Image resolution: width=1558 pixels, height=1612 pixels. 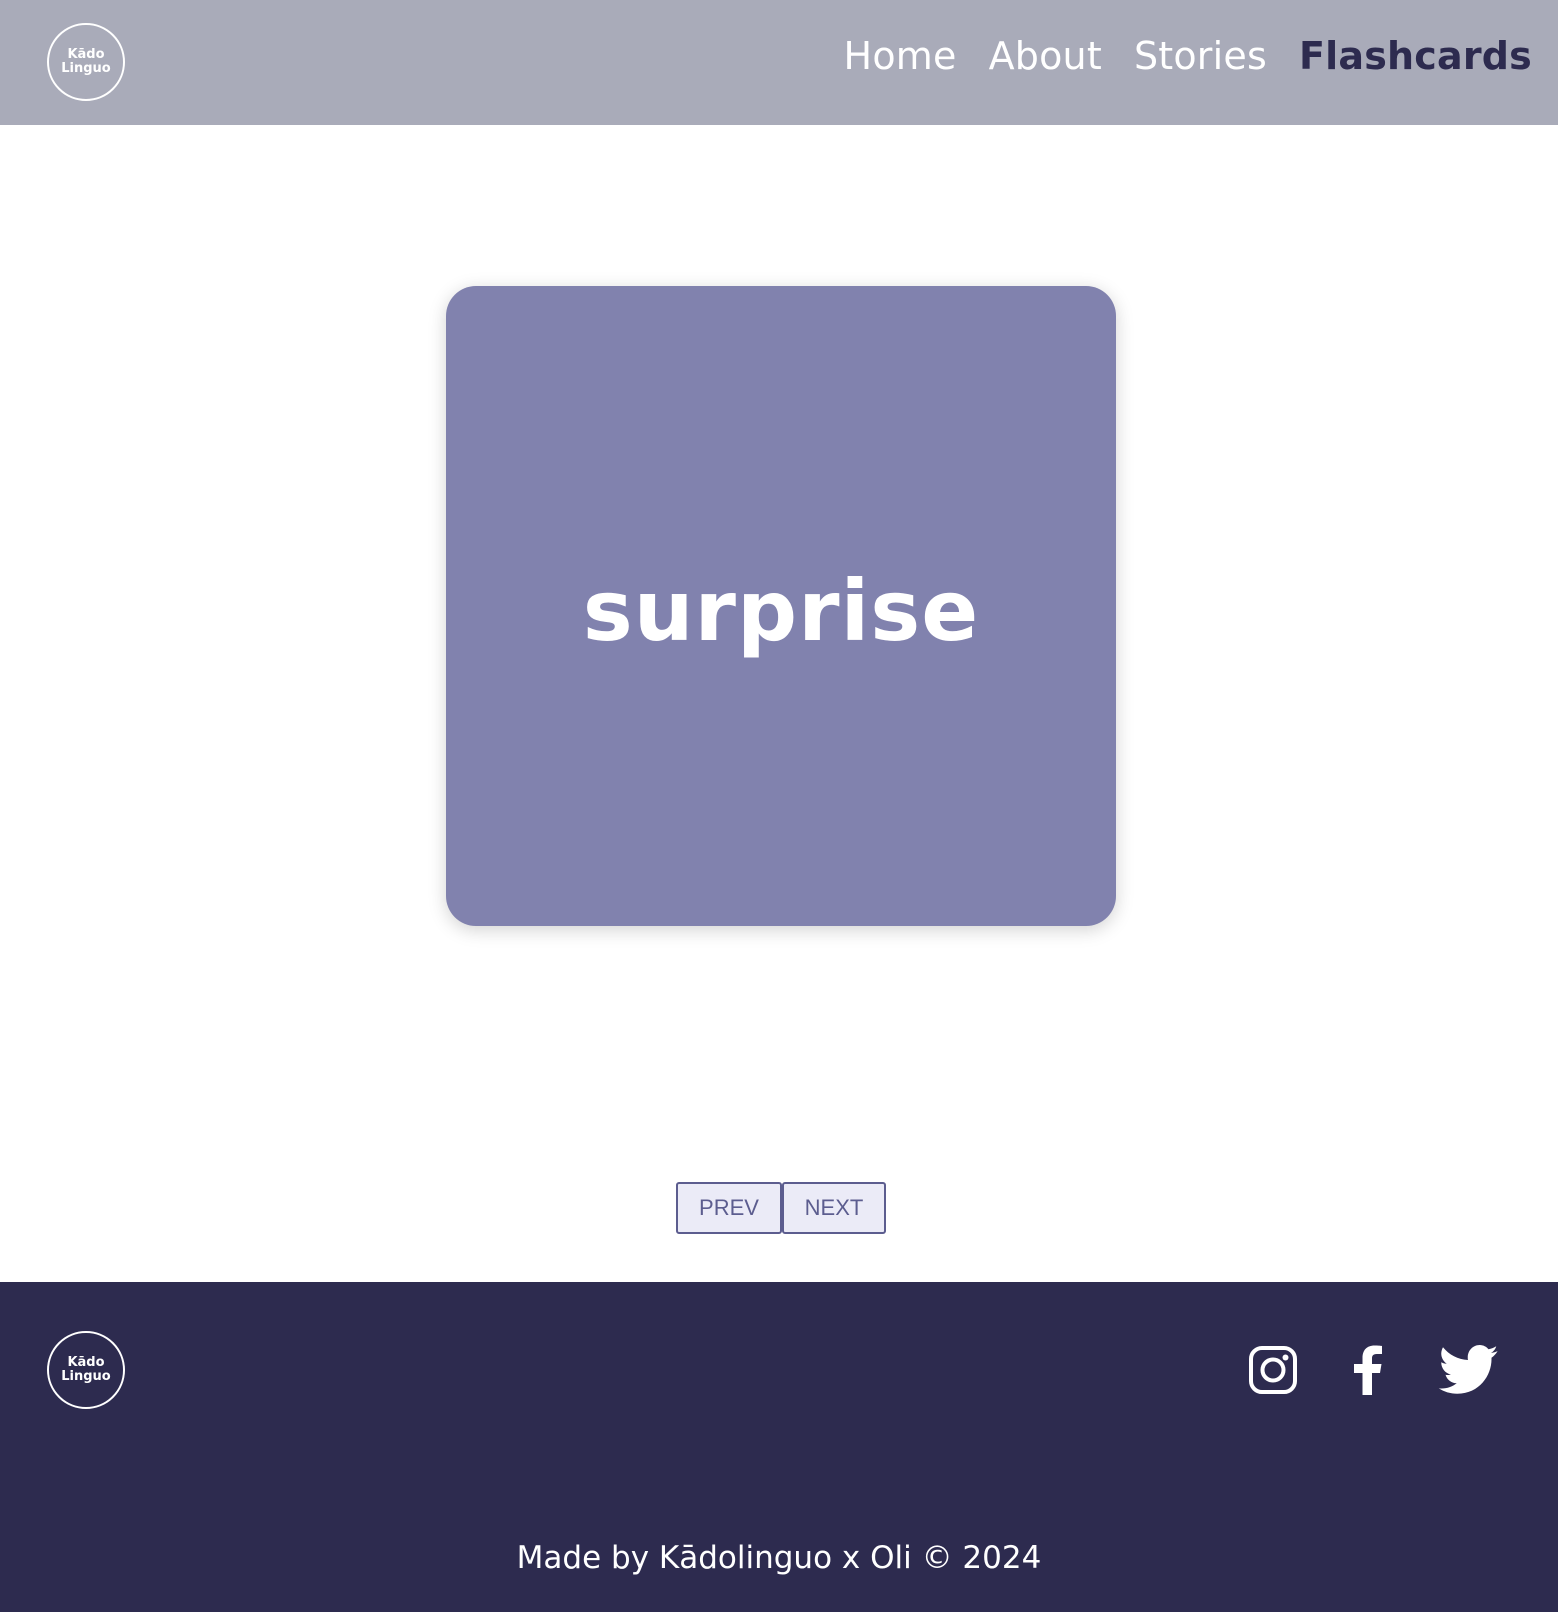 What do you see at coordinates (834, 1208) in the screenshot?
I see `next-button: NEXT` at bounding box center [834, 1208].